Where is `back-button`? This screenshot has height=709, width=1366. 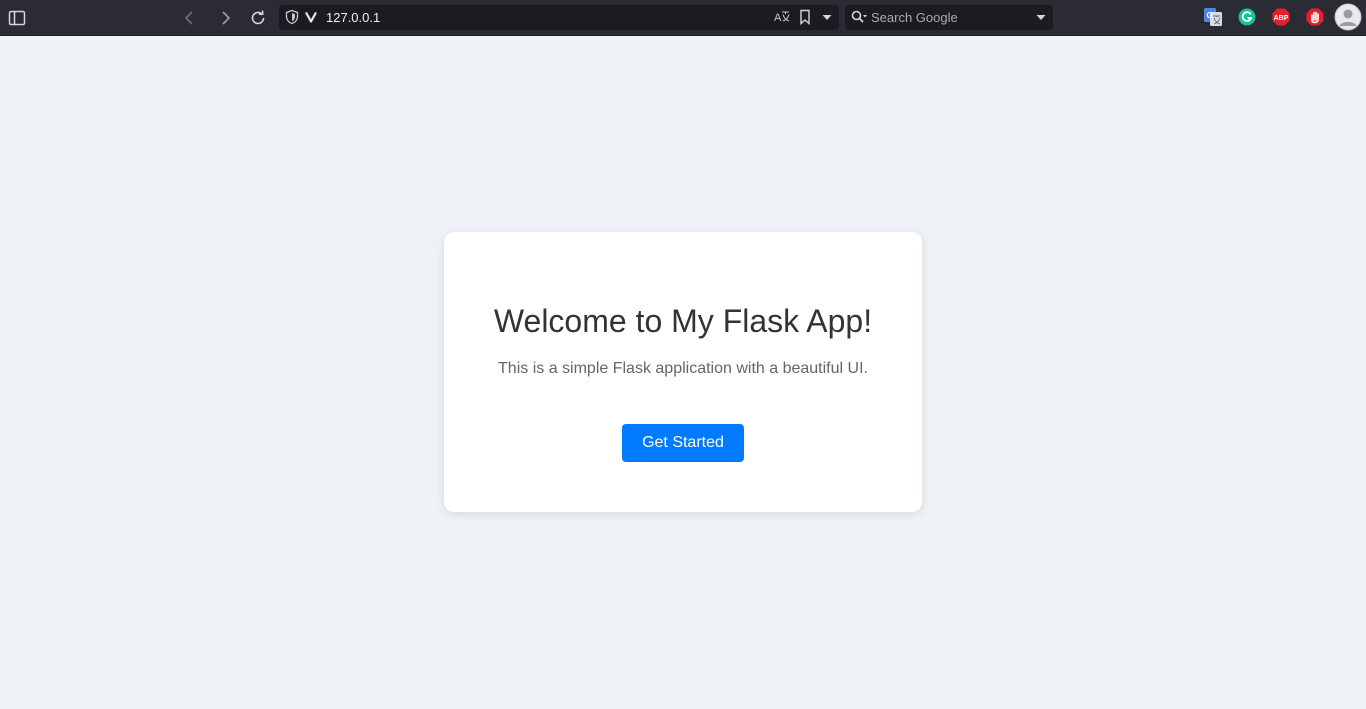 back-button is located at coordinates (190, 18).